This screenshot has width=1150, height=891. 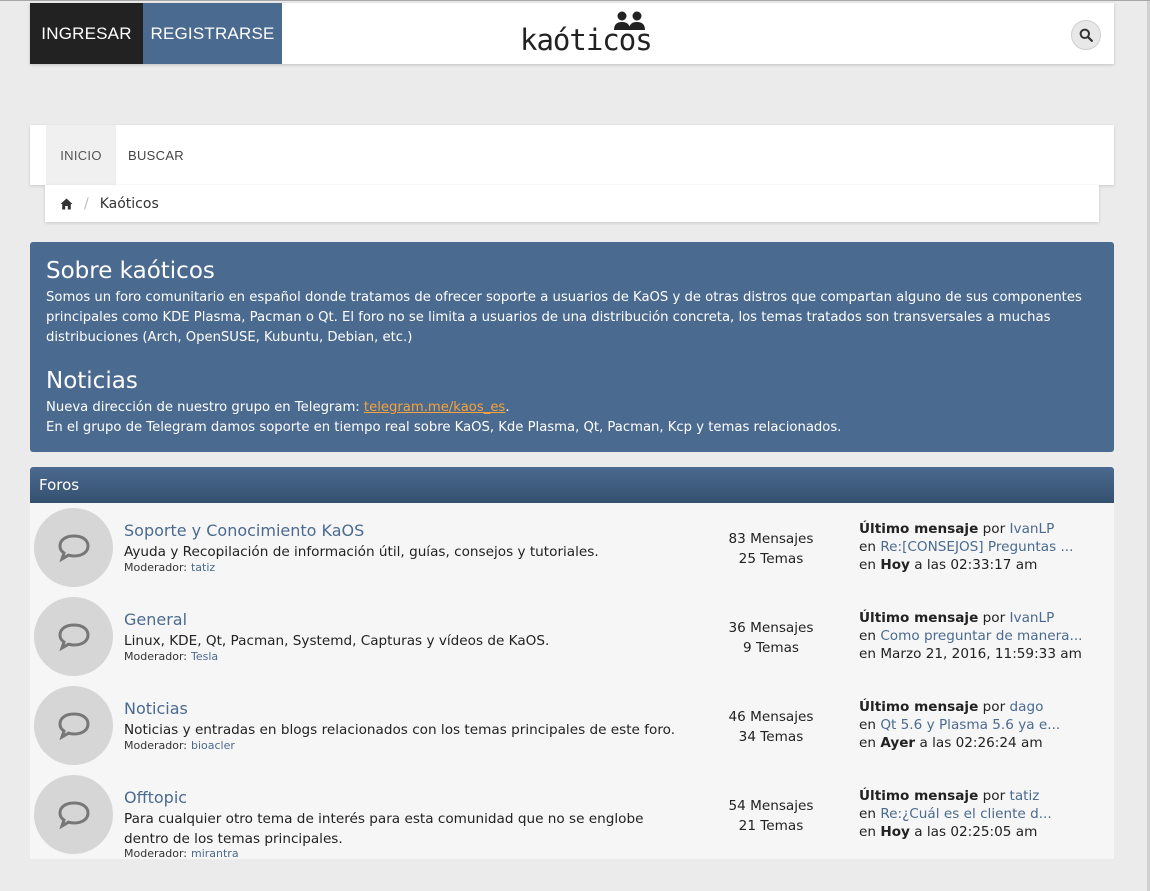 I want to click on nav-item-buscar: BUSCAR, so click(x=156, y=155).